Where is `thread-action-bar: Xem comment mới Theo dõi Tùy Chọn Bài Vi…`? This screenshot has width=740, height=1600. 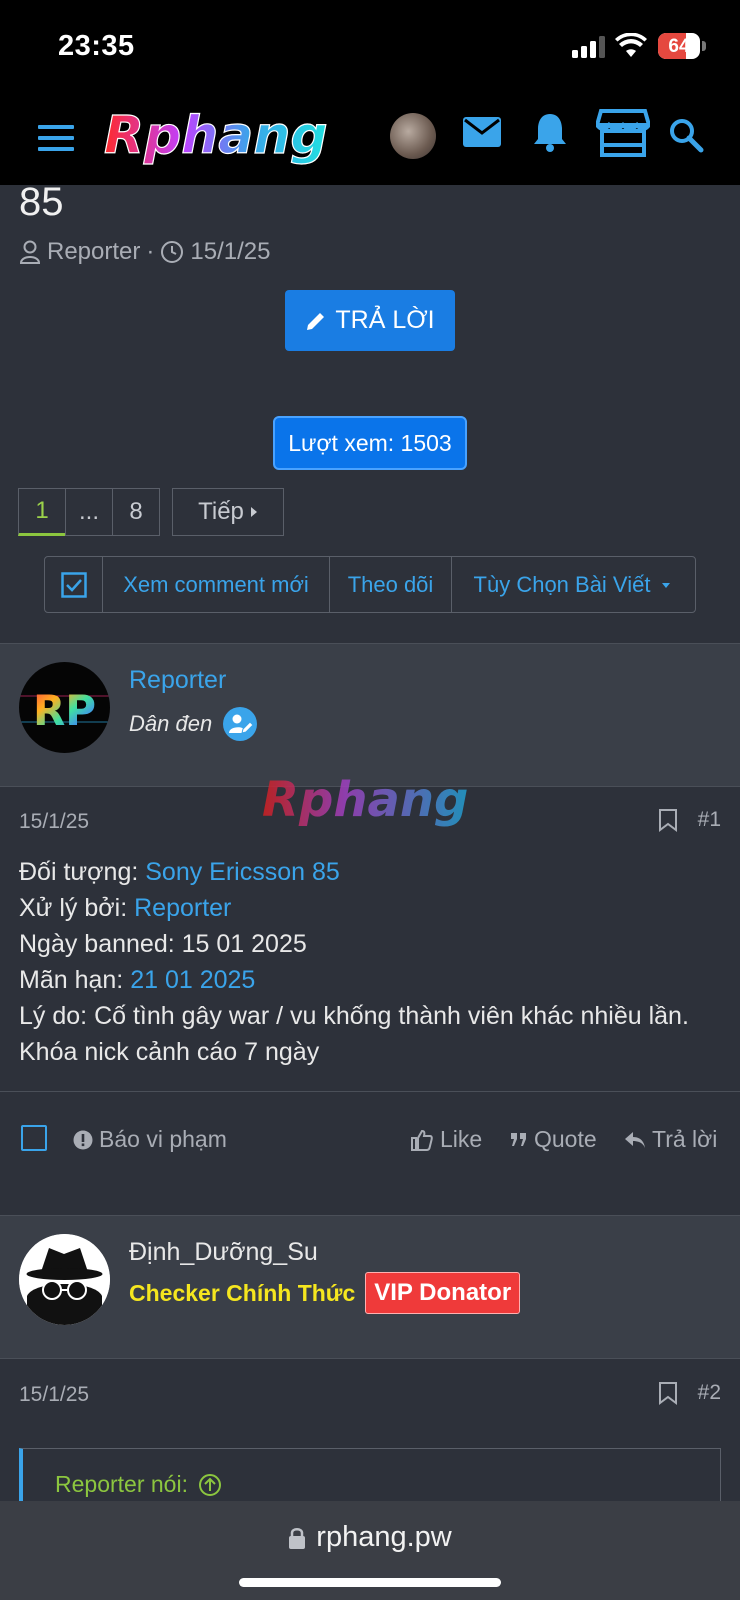 thread-action-bar: Xem comment mới Theo dõi Tùy Chọn Bài Vi… is located at coordinates (370, 584).